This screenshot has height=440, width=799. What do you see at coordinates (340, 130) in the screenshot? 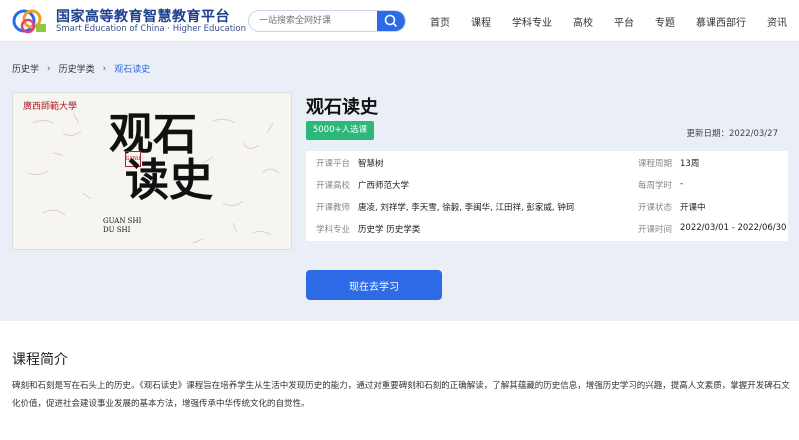
I see `enrollment-badge: 5000+人选课` at bounding box center [340, 130].